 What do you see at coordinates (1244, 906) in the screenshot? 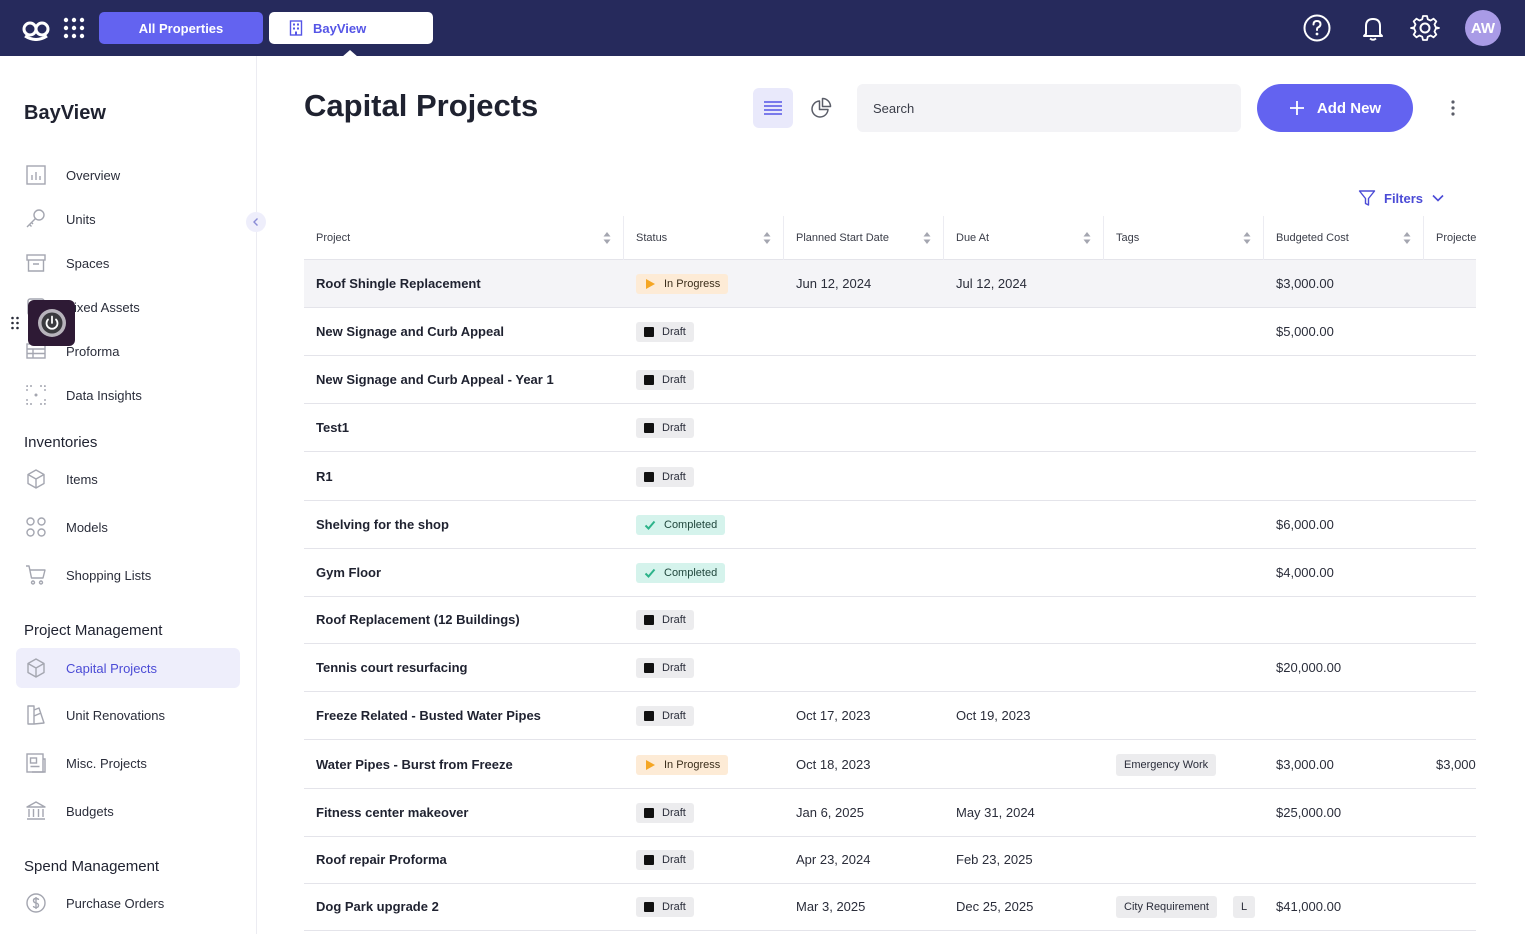
I see `tag-chip: L` at bounding box center [1244, 906].